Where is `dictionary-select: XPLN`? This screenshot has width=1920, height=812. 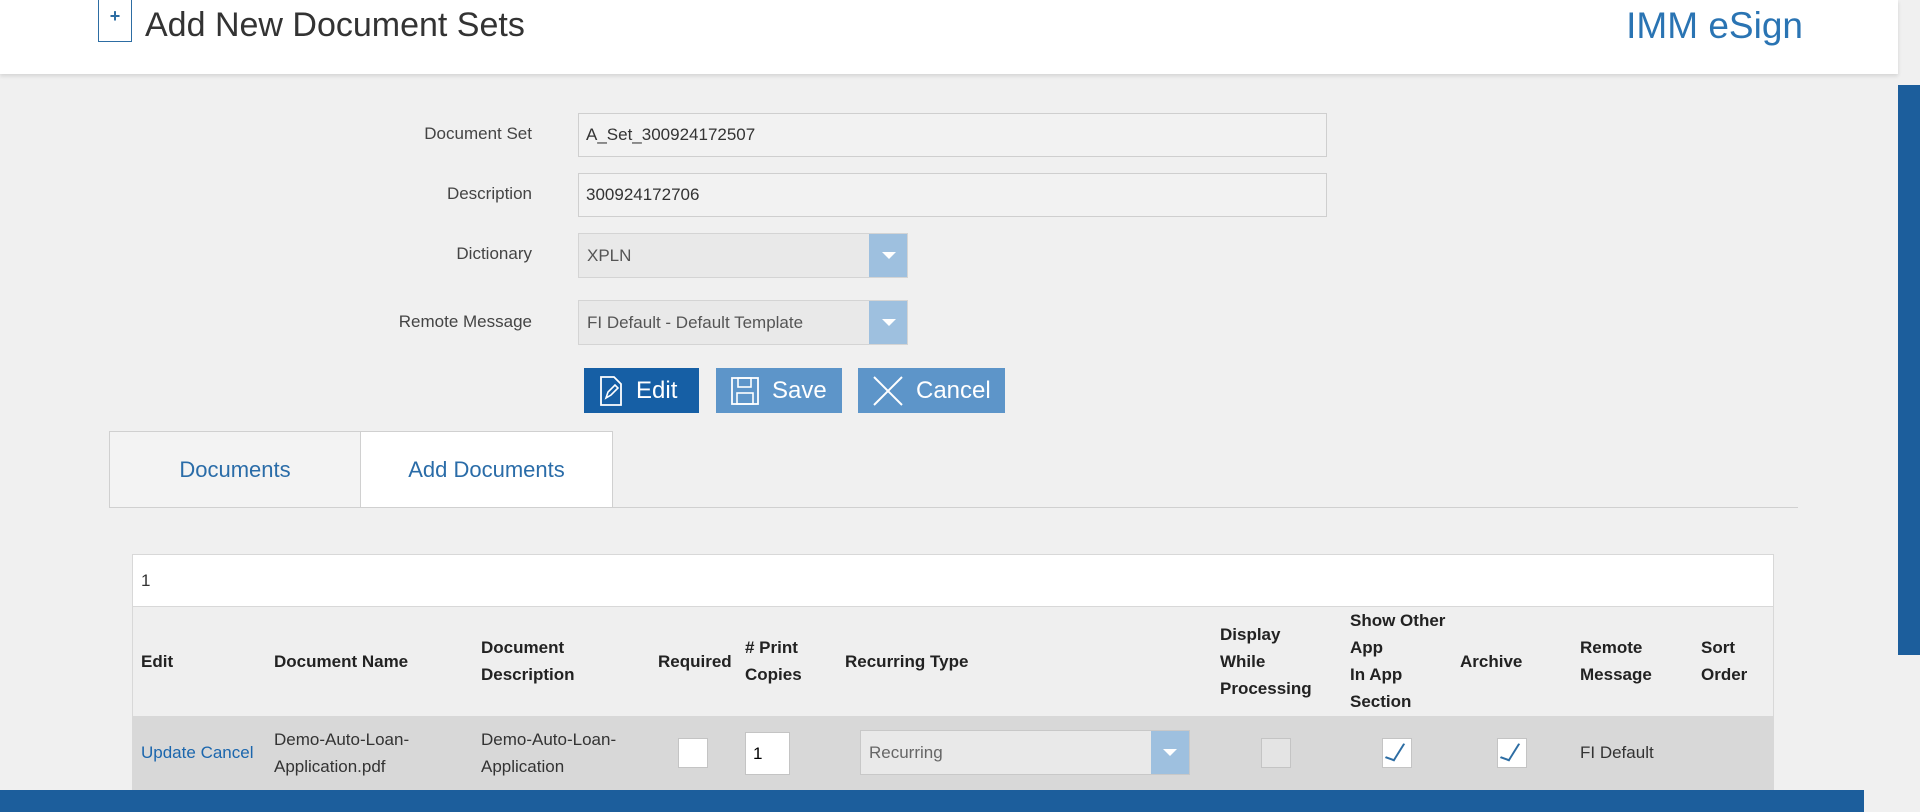 dictionary-select: XPLN is located at coordinates (743, 255).